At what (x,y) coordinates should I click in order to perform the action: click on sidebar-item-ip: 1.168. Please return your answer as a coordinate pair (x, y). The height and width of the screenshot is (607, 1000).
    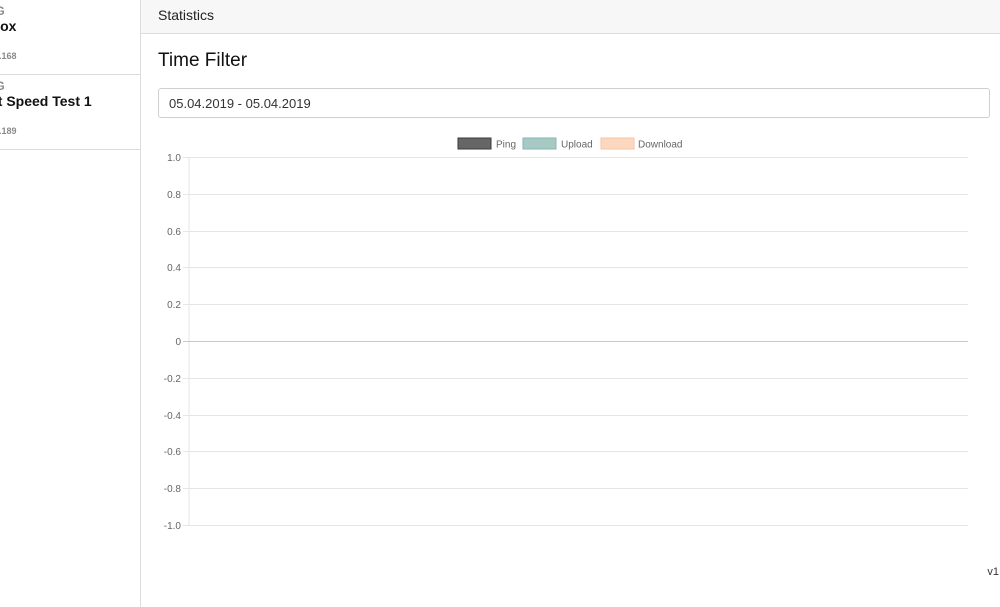
    Looking at the image, I should click on (8, 56).